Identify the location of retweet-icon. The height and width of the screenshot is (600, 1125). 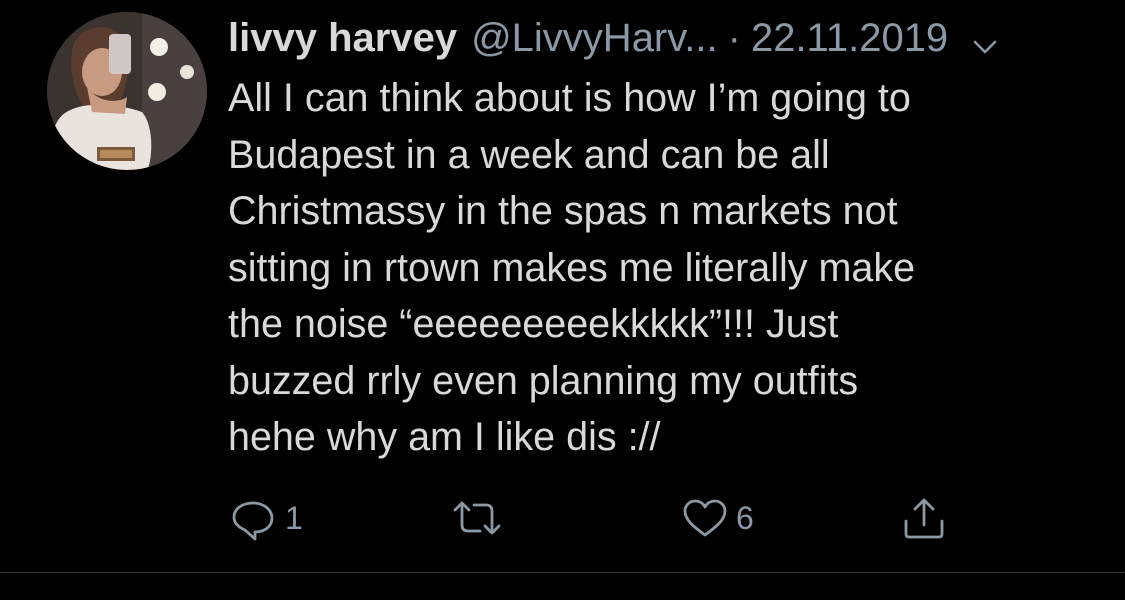
(477, 518).